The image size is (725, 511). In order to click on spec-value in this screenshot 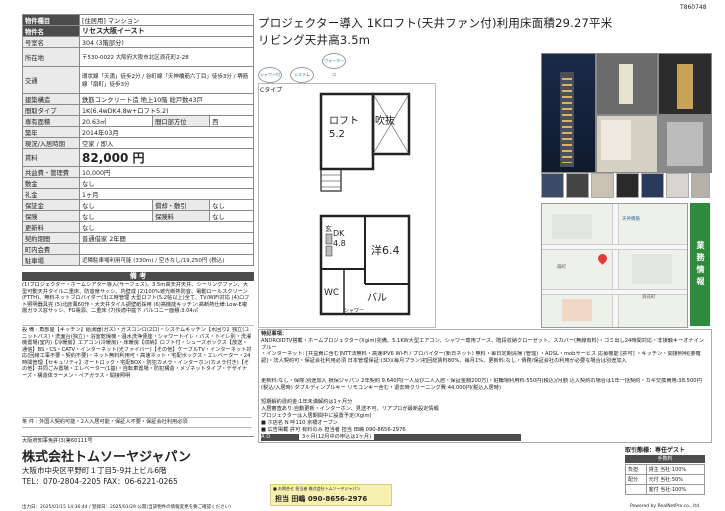, I will do `click(166, 249)`.